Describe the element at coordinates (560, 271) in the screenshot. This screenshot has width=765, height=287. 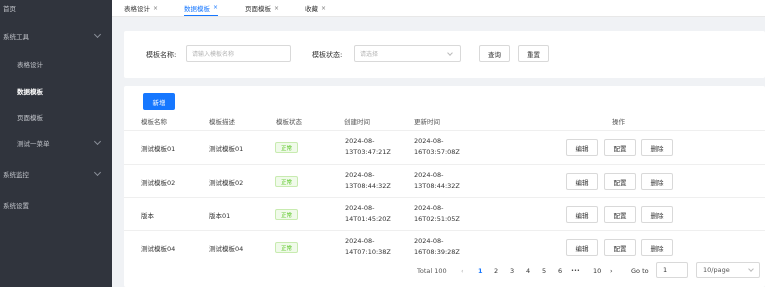
I see `pagination-page-6: 6` at that location.